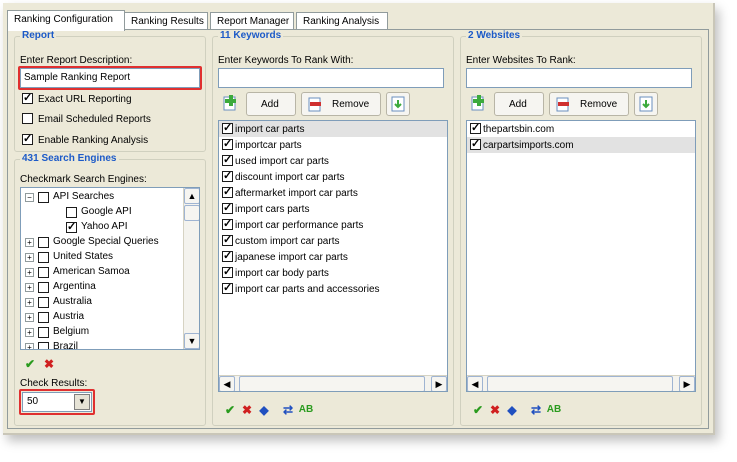 The height and width of the screenshot is (462, 737). I want to click on exact-url-reporting-checkbox: Exact URL Reporting, so click(77, 98).